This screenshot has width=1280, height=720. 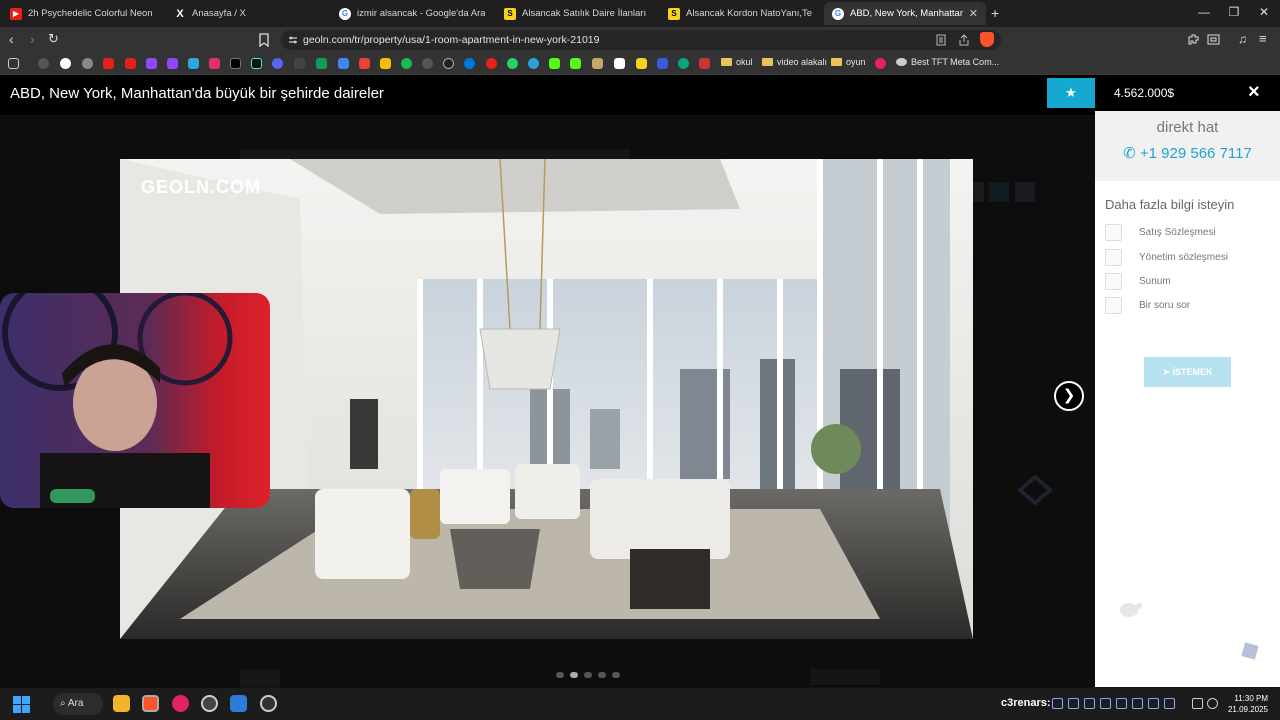 What do you see at coordinates (1264, 12) in the screenshot?
I see `close-window-icon: ✕` at bounding box center [1264, 12].